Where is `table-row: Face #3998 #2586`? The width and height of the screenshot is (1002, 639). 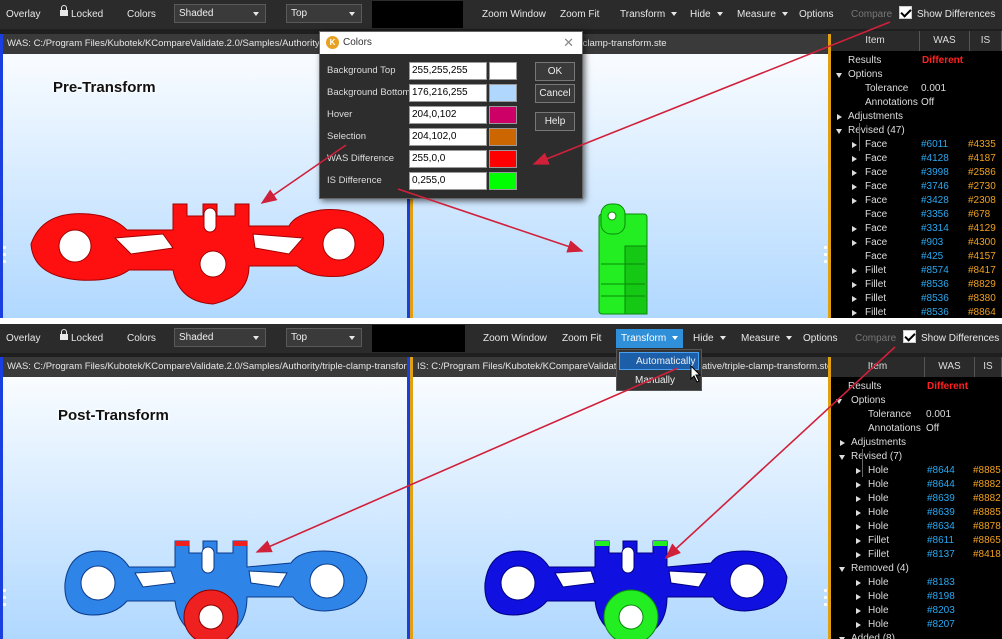 table-row: Face #3998 #2586 is located at coordinates (916, 173).